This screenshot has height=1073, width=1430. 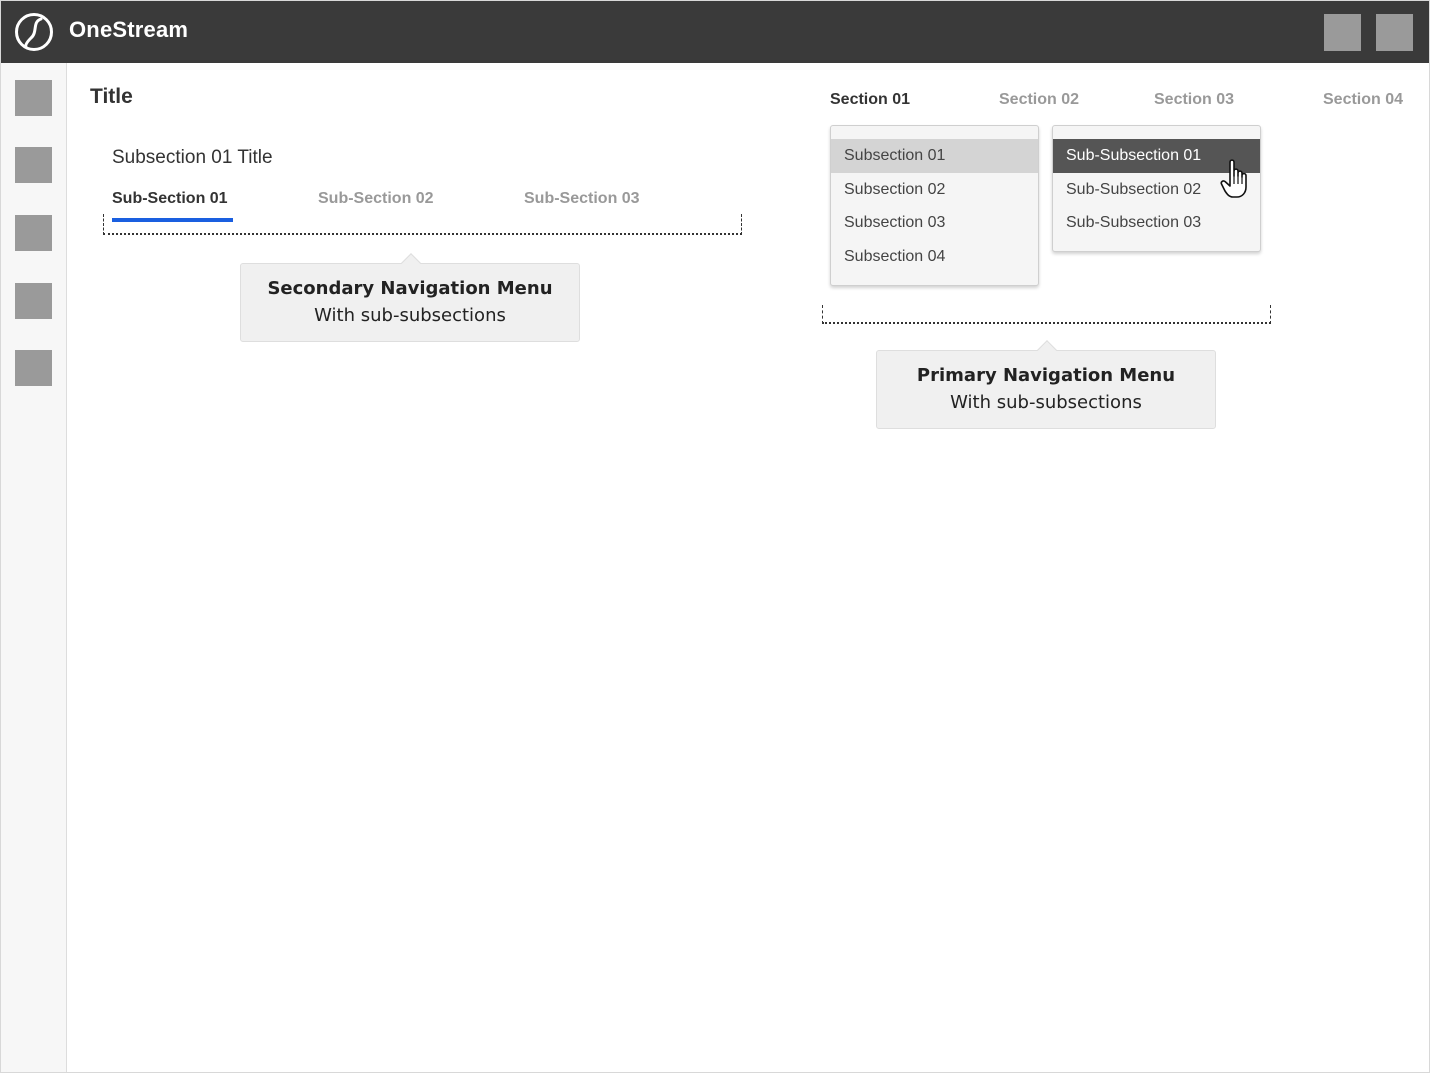 I want to click on callout-title: Primary Navigation Menu, so click(x=1046, y=375).